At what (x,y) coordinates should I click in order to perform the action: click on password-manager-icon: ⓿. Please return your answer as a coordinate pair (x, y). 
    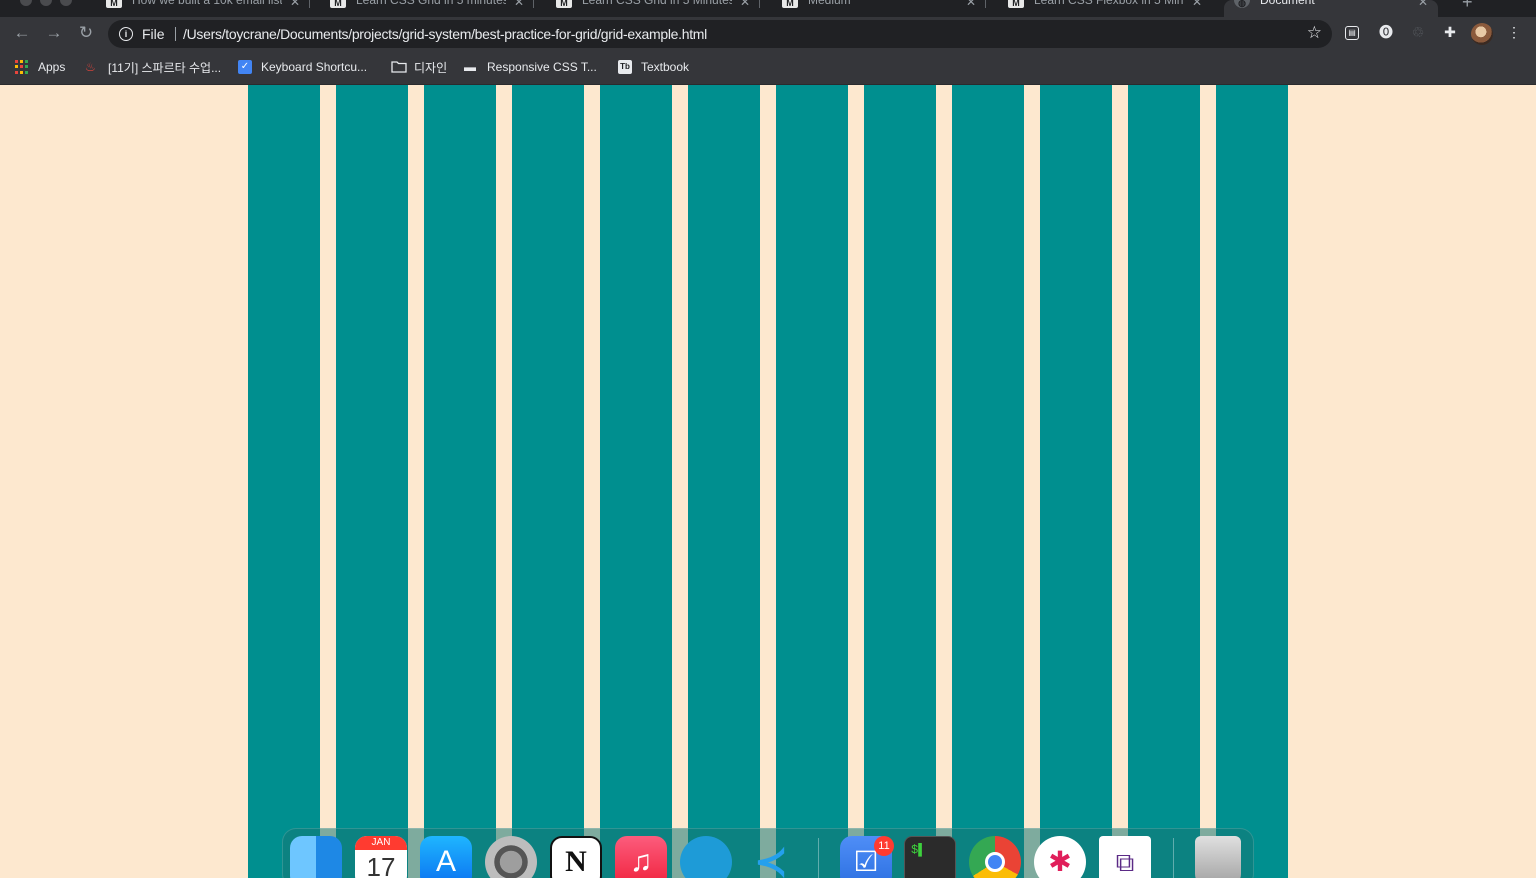
    Looking at the image, I should click on (1386, 32).